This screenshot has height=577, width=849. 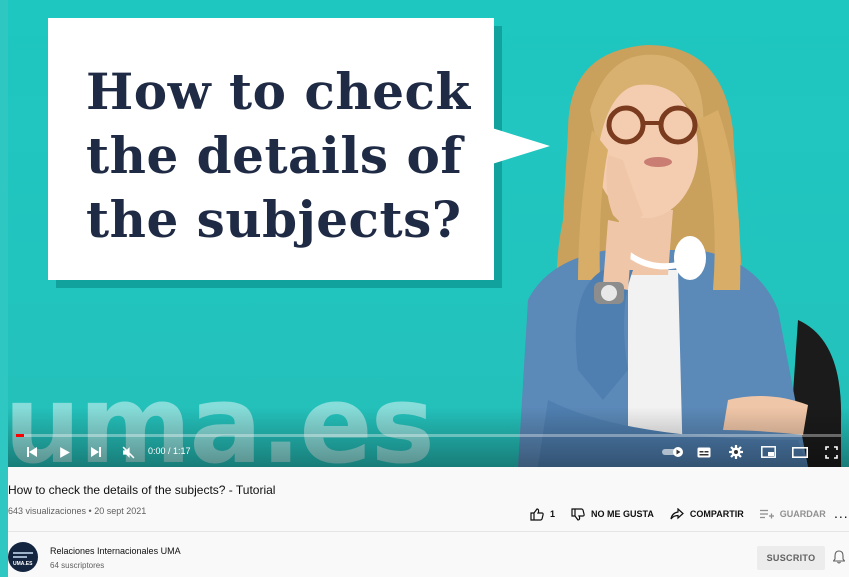 I want to click on title-card-line-1: How to check, so click(x=278, y=91).